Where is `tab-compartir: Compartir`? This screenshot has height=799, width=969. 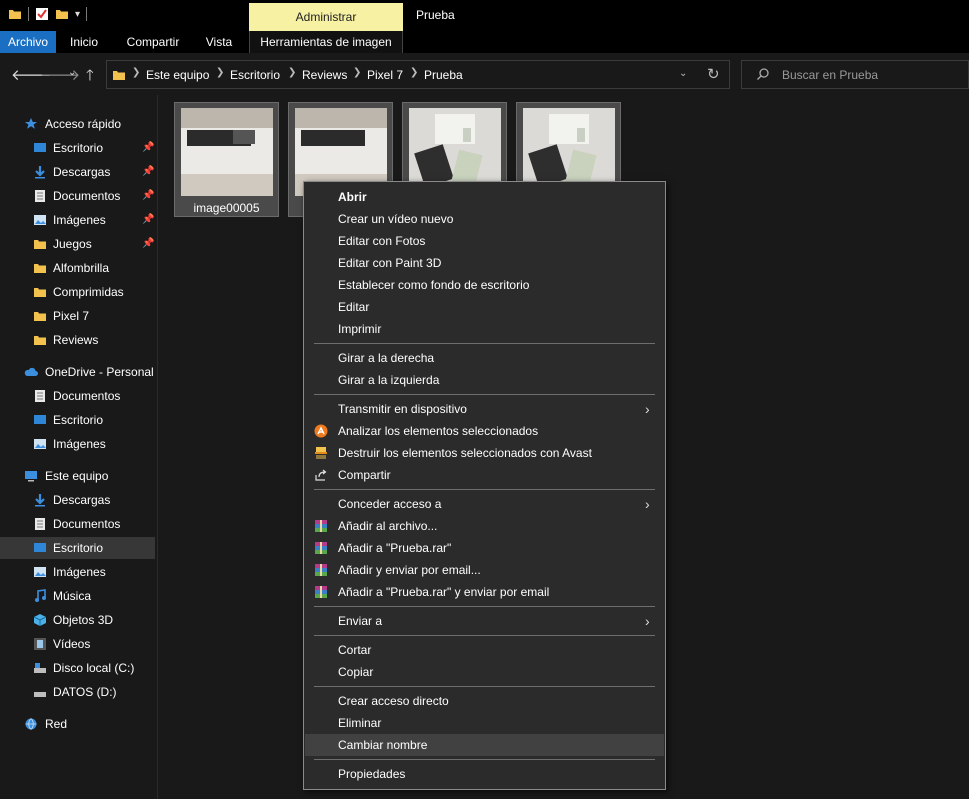 tab-compartir: Compartir is located at coordinates (153, 42).